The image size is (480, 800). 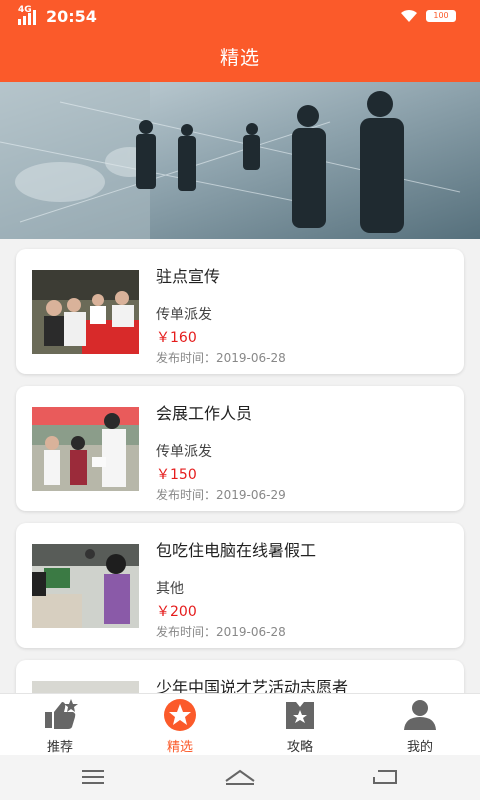 What do you see at coordinates (71, 16) in the screenshot?
I see `clock: 20:54` at bounding box center [71, 16].